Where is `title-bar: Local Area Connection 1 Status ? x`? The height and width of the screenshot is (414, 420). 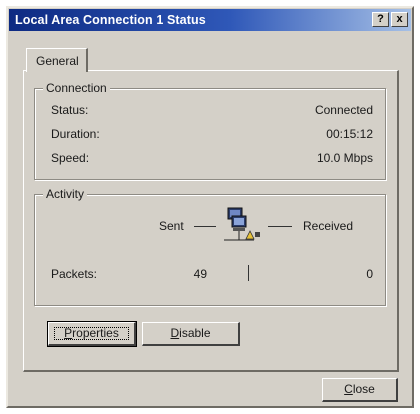 title-bar: Local Area Connection 1 Status ? x is located at coordinates (210, 20).